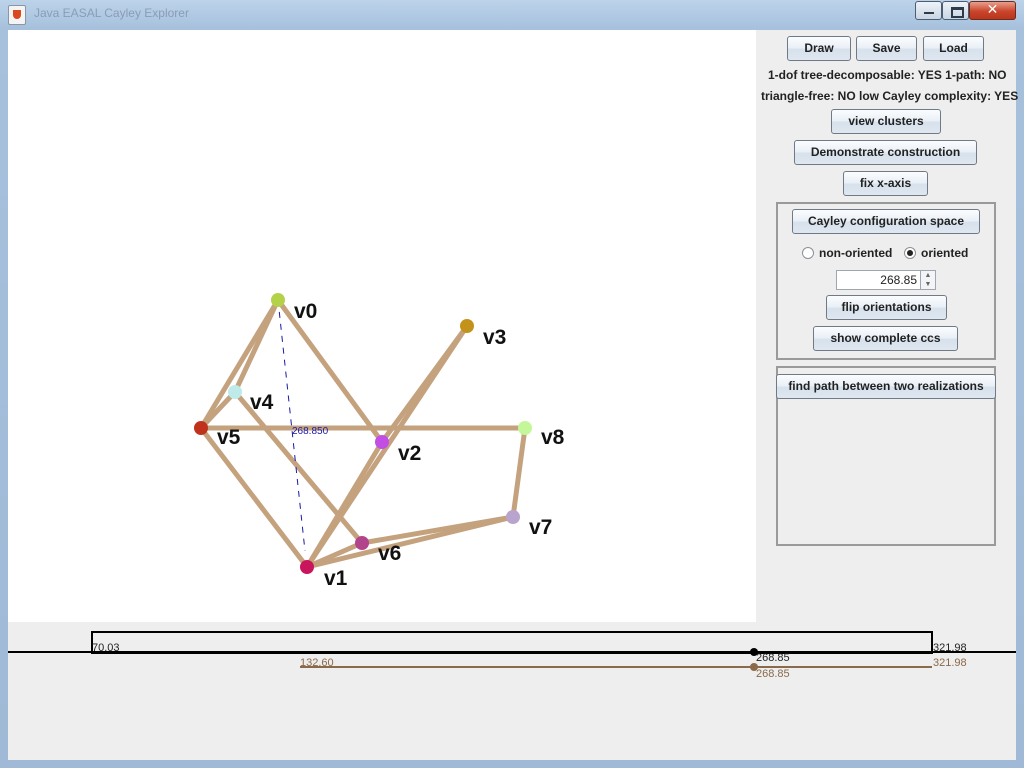 This screenshot has height=768, width=1024. Describe the element at coordinates (519, 472) in the screenshot. I see `edge-v7-v8` at that location.